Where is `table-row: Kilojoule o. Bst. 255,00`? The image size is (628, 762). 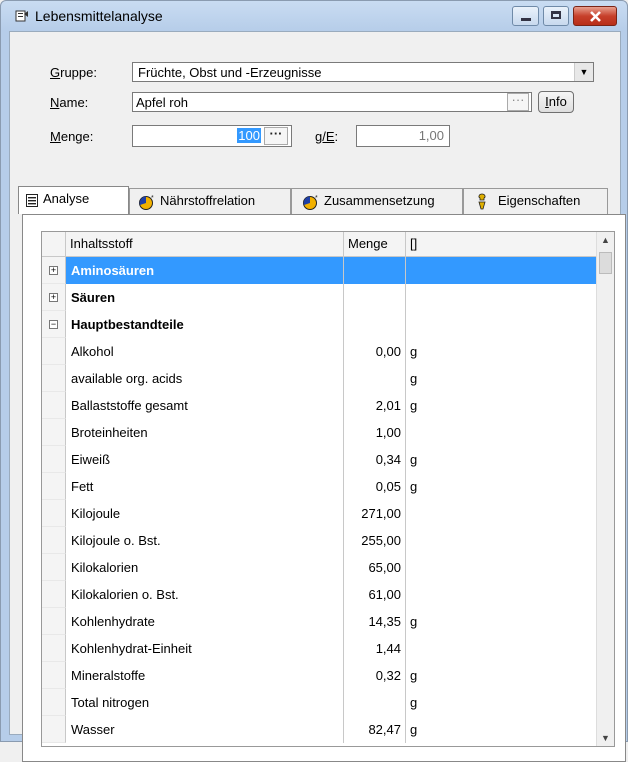
table-row: Kilojoule o. Bst. 255,00 is located at coordinates (319, 540).